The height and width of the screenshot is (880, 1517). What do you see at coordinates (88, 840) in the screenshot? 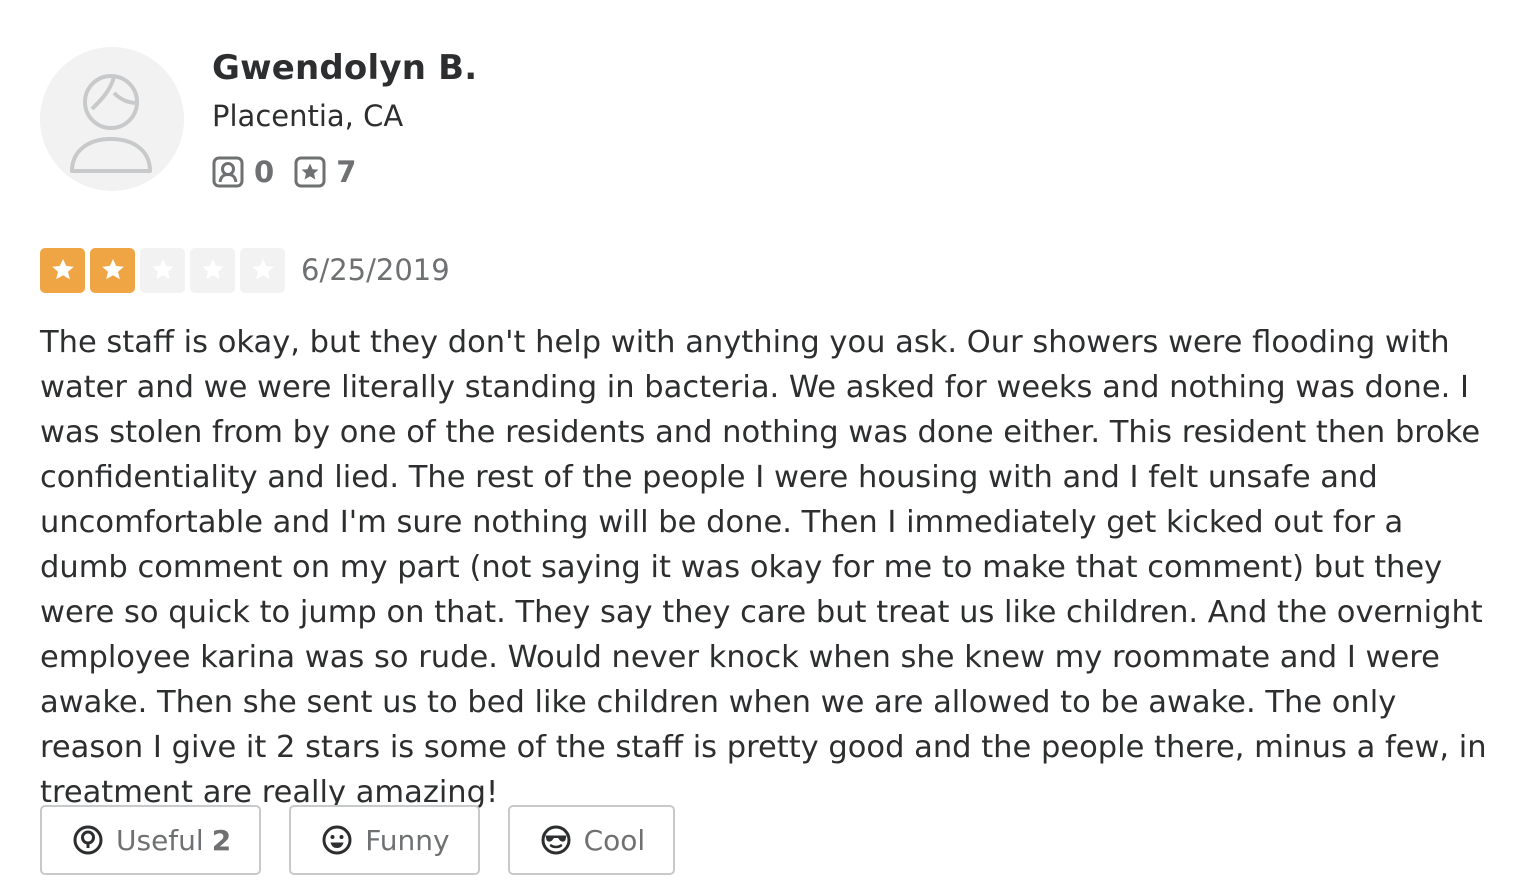
I see `lightbulb-icon` at bounding box center [88, 840].